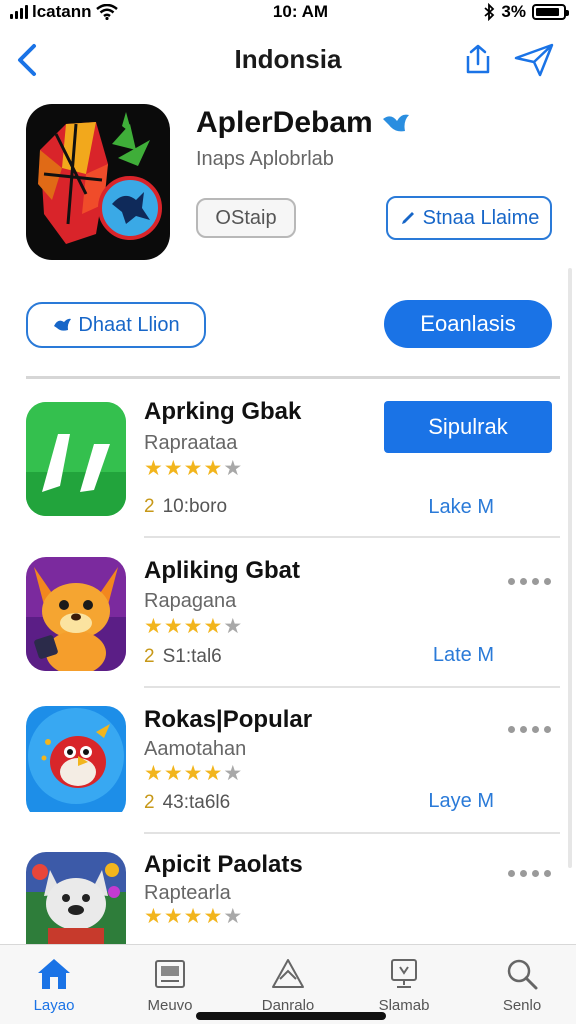 The width and height of the screenshot is (576, 1024). Describe the element at coordinates (76, 763) in the screenshot. I see `app-icon-bird` at that location.